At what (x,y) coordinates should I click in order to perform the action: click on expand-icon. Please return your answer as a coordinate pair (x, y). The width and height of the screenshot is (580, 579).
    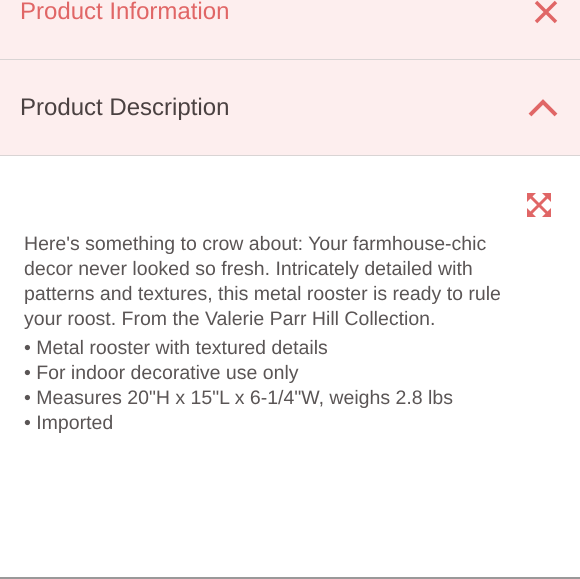
    Looking at the image, I should click on (539, 205).